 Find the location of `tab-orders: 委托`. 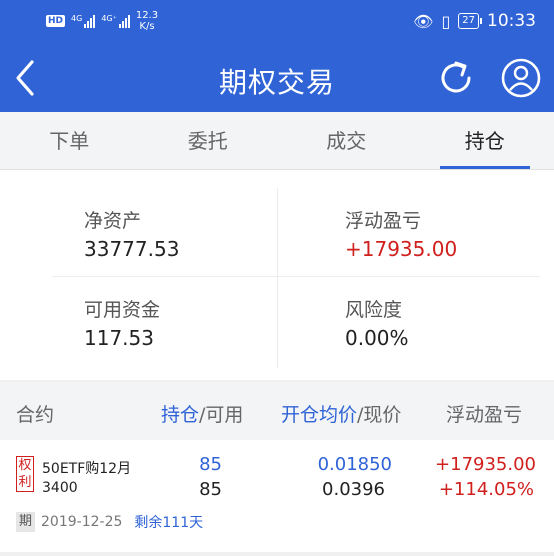

tab-orders: 委托 is located at coordinates (208, 140).